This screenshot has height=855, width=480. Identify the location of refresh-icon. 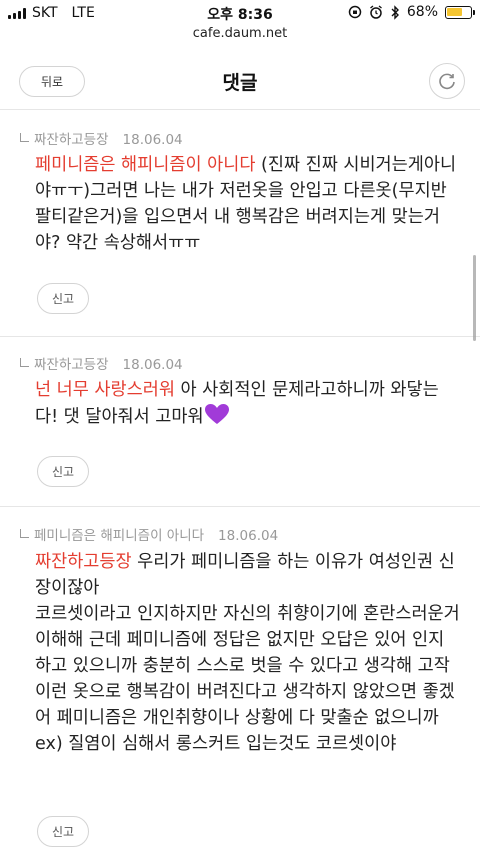
(447, 81).